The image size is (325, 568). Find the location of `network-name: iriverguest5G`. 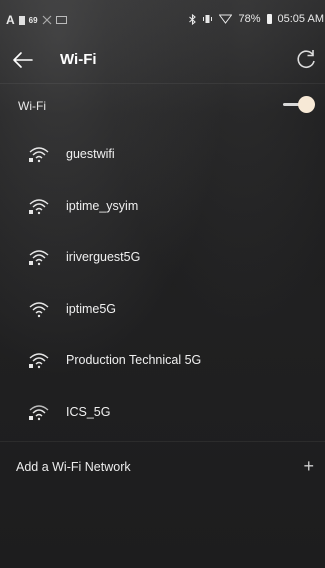

network-name: iriverguest5G is located at coordinates (103, 257).